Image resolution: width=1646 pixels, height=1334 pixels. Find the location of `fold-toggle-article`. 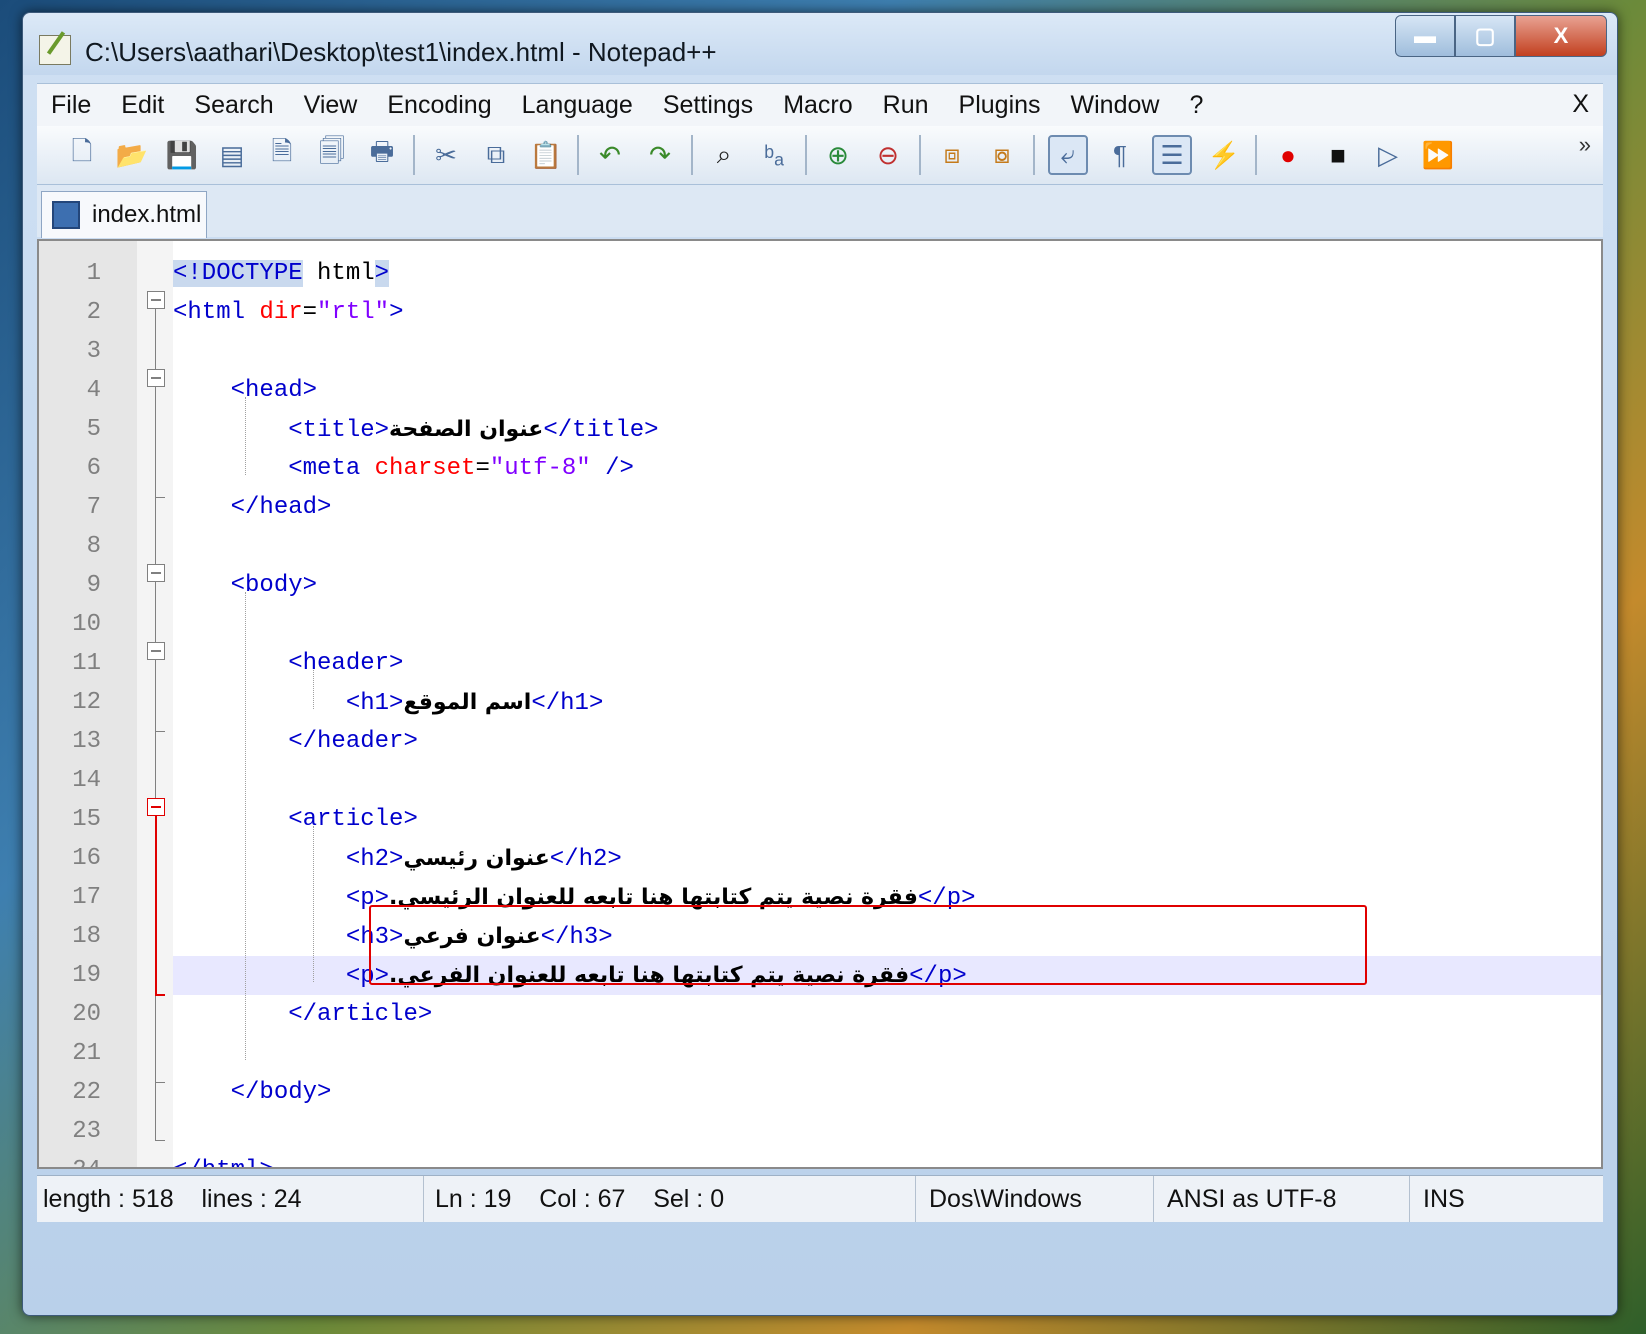

fold-toggle-article is located at coordinates (156, 807).